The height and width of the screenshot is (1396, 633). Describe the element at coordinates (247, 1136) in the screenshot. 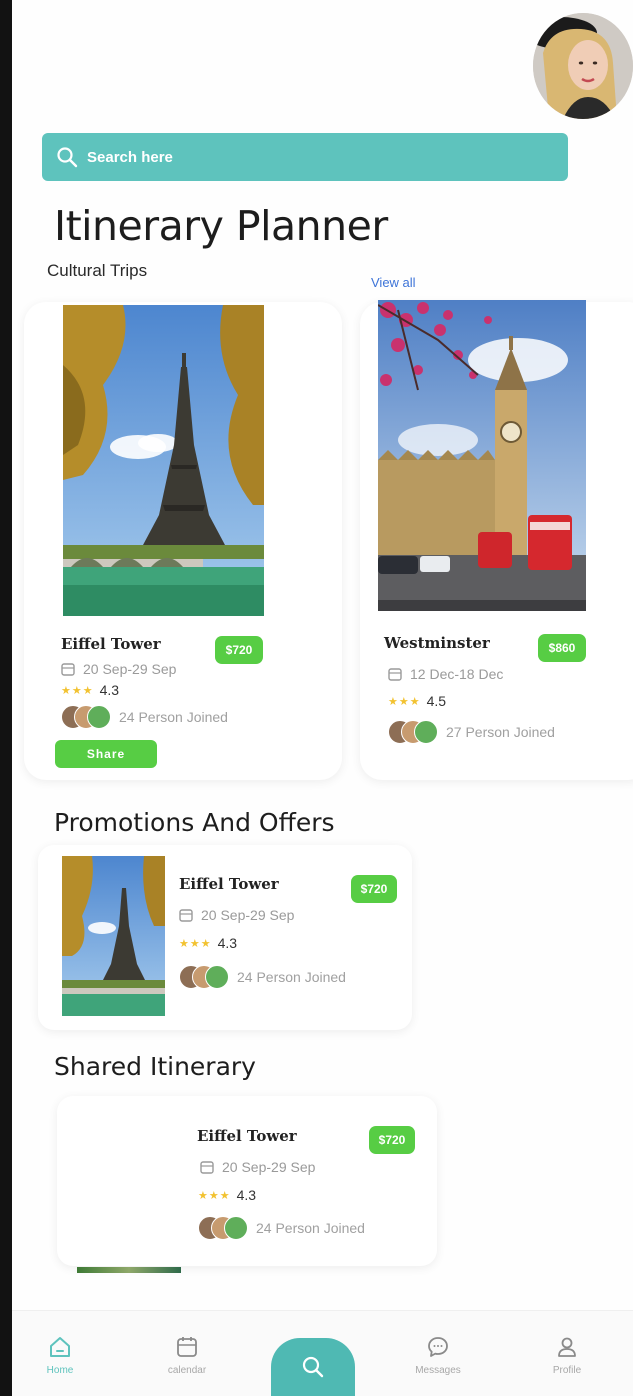

I see `shared-item-name: Eiffel Tower` at that location.